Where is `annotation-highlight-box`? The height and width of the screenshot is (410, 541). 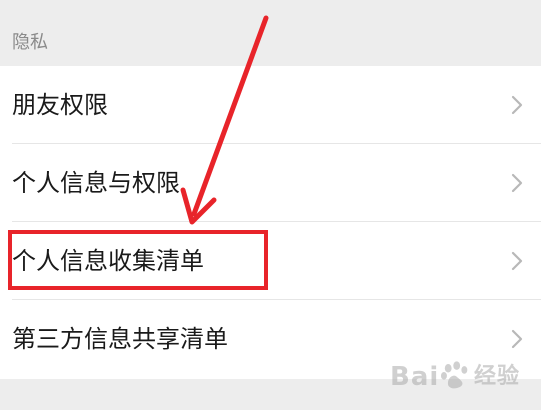 annotation-highlight-box is located at coordinates (138, 260).